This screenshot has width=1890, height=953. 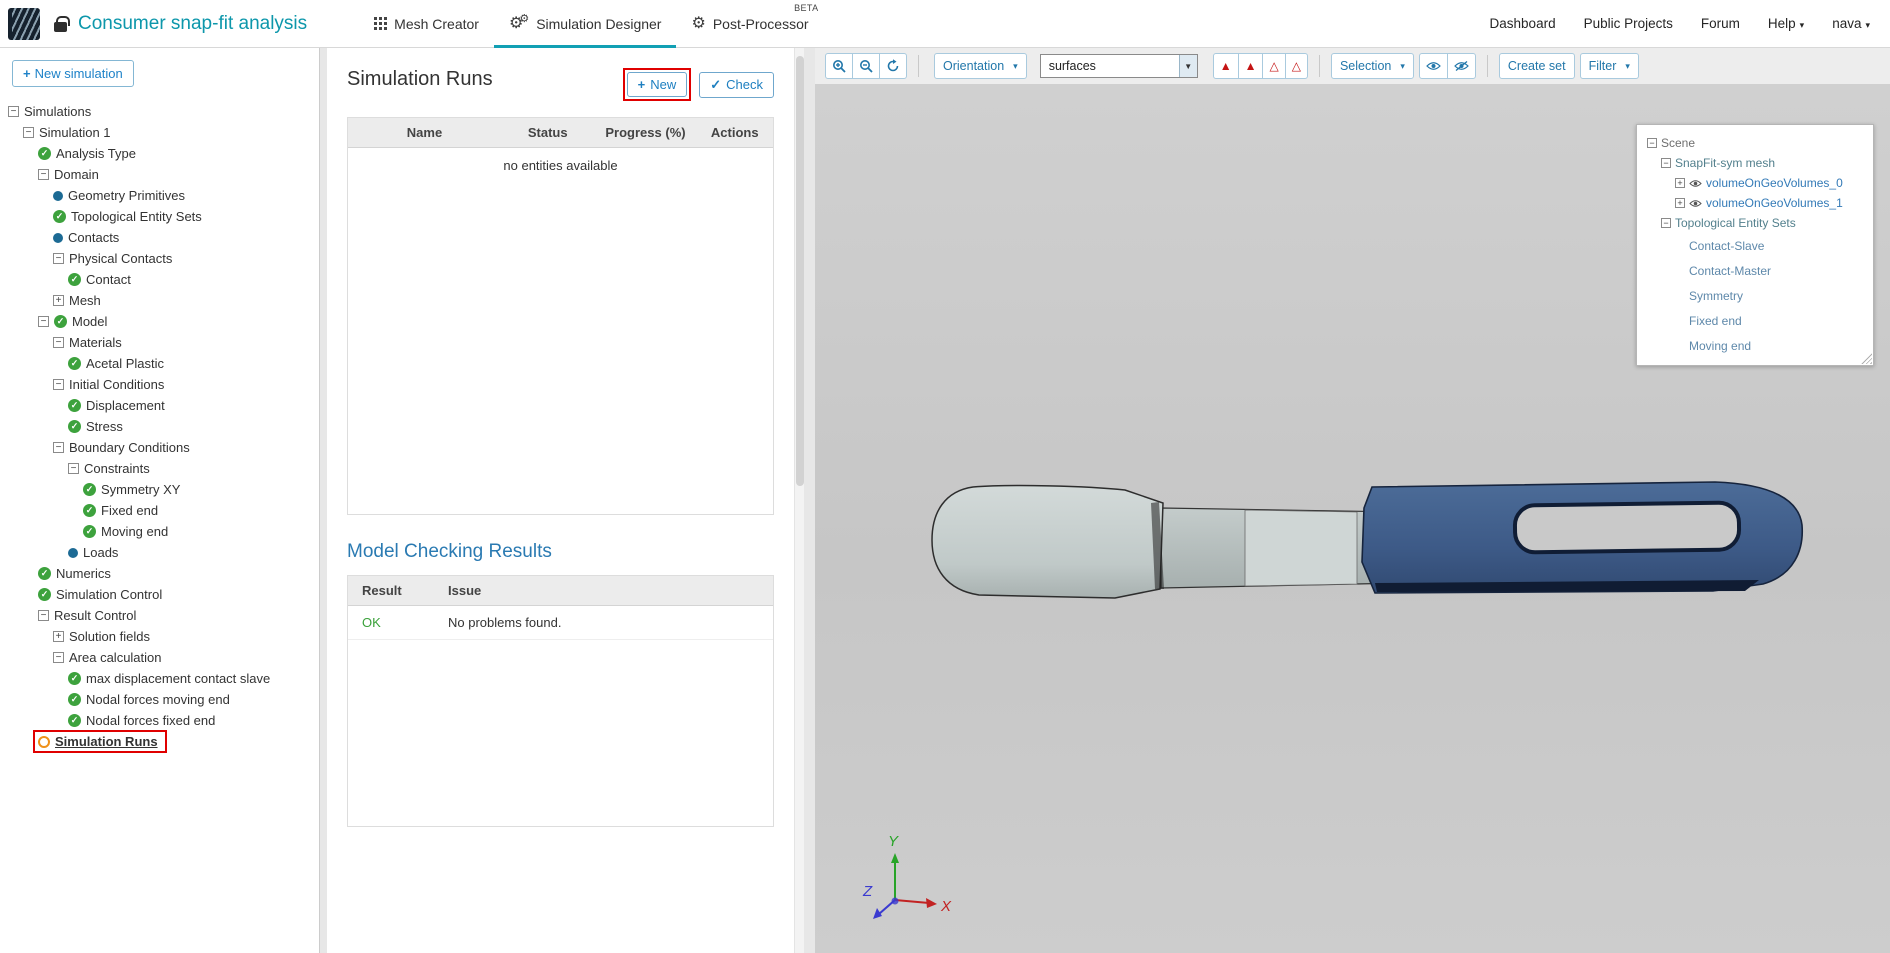 I want to click on new-run-label: New, so click(x=663, y=84).